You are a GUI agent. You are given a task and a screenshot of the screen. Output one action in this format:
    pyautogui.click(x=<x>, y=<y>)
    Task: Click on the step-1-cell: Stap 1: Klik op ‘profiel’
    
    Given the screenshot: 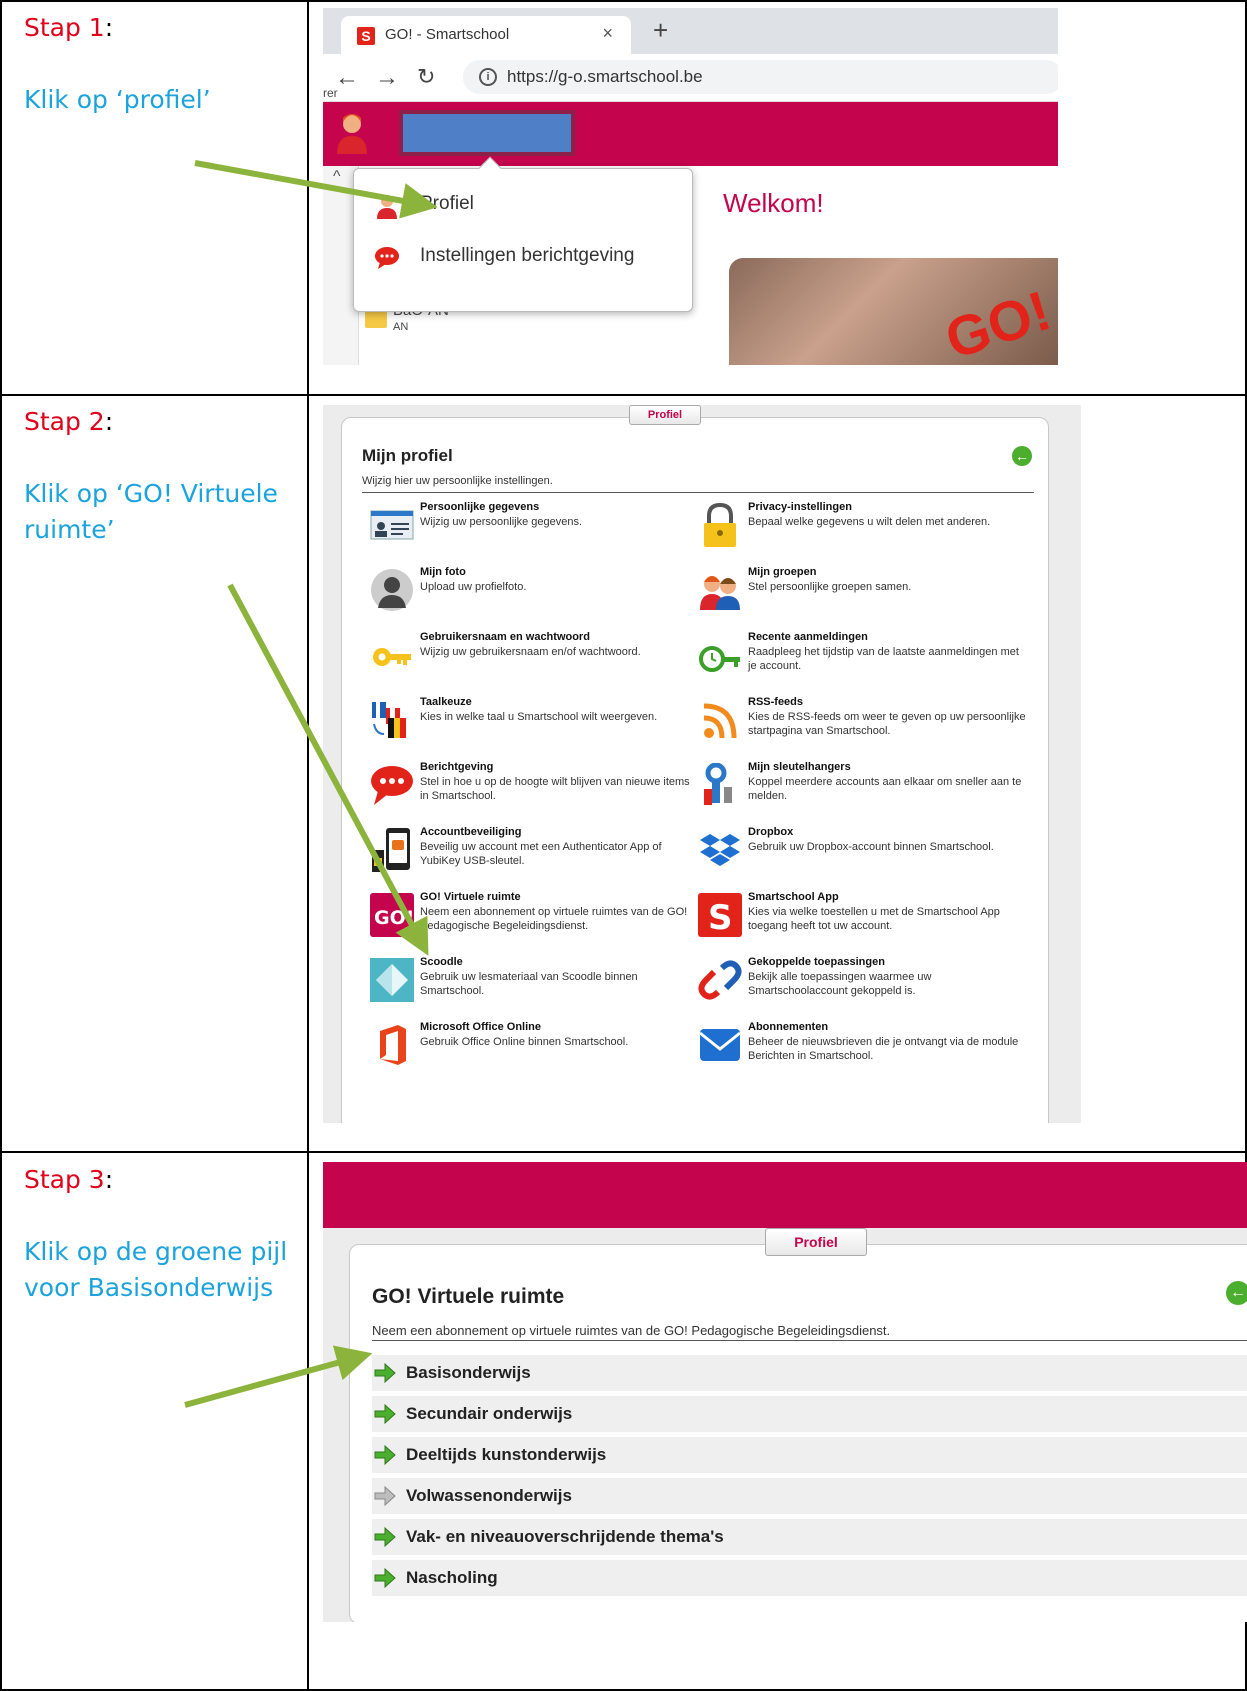 What is the action you would take?
    pyautogui.click(x=159, y=64)
    